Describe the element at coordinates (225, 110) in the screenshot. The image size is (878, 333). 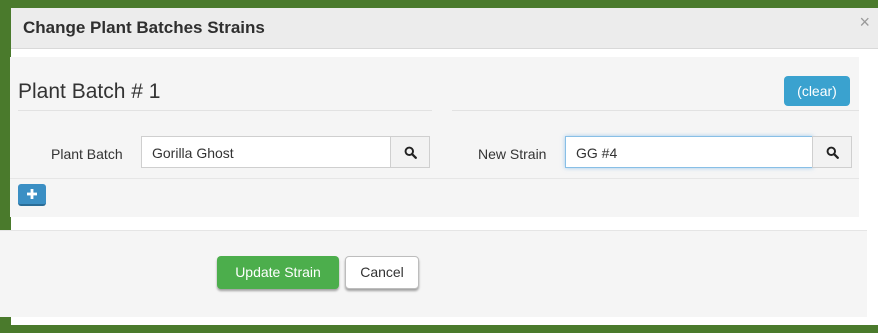
I see `heading-divider-left` at that location.